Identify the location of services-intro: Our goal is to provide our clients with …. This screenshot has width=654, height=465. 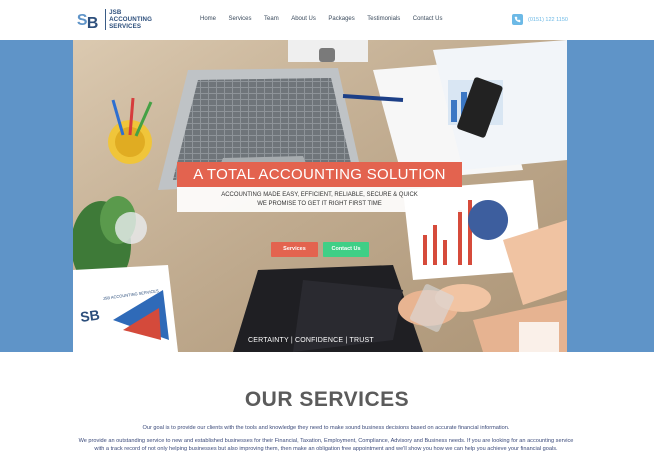
(326, 428).